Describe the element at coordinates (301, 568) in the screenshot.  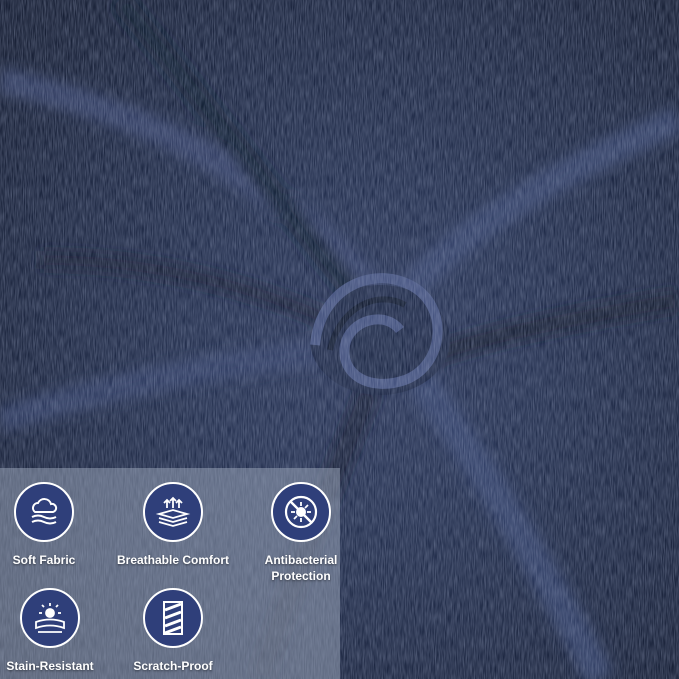
I see `feature-label: Antibacterial Protection` at that location.